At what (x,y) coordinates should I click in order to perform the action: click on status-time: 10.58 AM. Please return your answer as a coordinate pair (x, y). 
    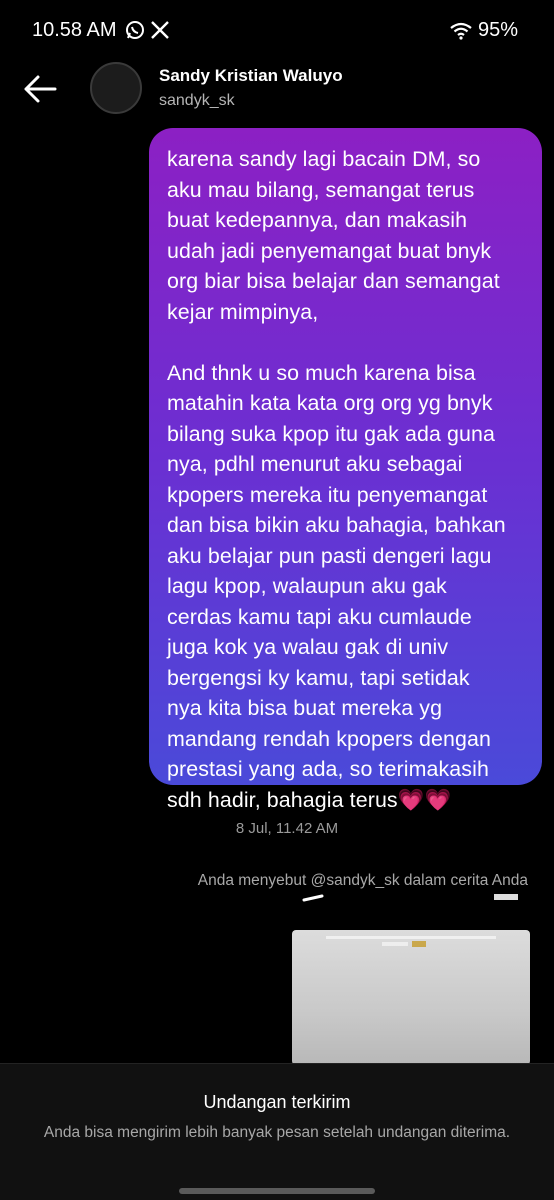
    Looking at the image, I should click on (74, 30).